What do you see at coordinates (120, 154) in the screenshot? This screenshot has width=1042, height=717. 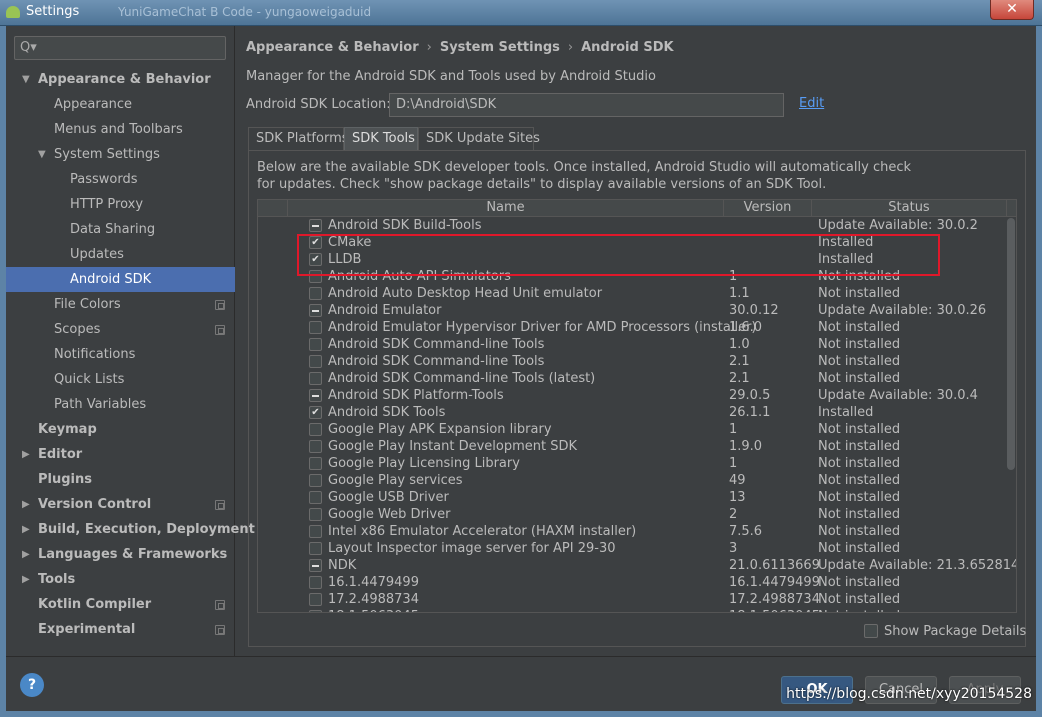 I see `sidebar-item: ▼ System Settings` at bounding box center [120, 154].